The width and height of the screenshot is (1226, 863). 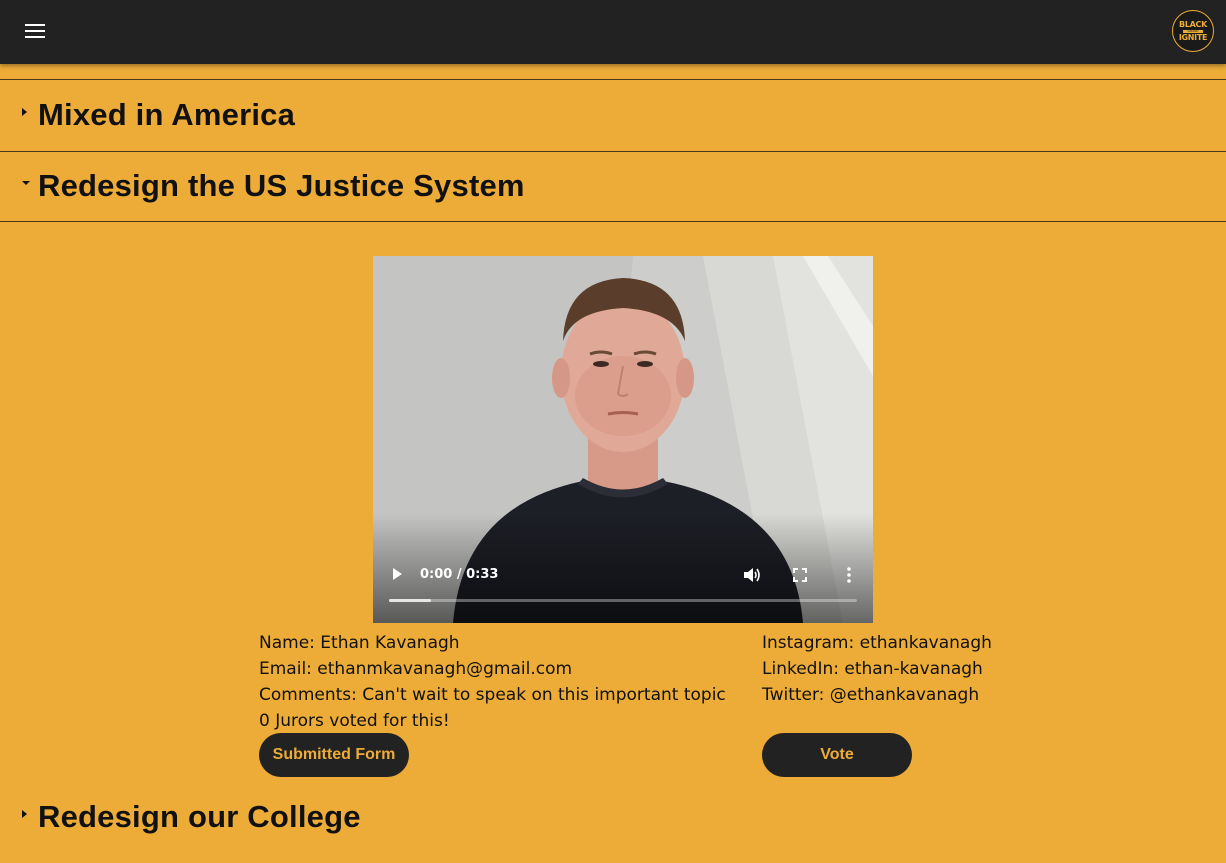 I want to click on fullscreen-icon, so click(x=800, y=575).